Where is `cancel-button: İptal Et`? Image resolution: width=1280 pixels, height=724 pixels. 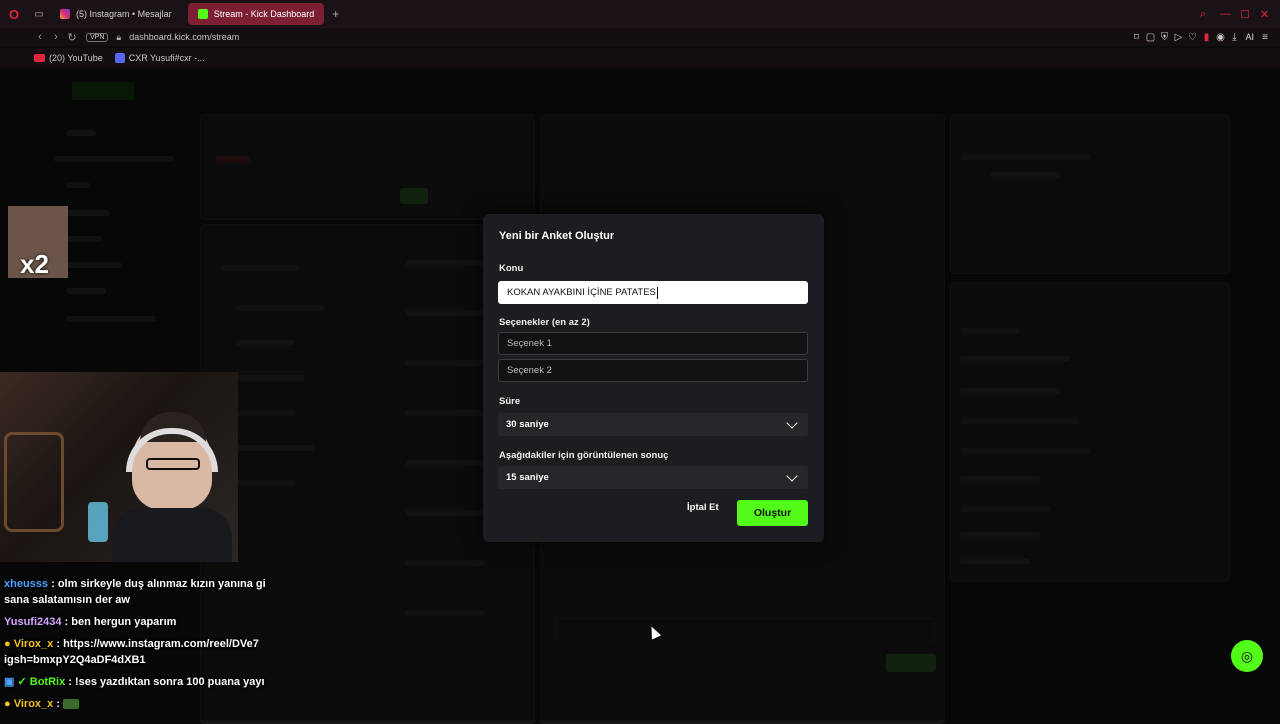 cancel-button: İptal Et is located at coordinates (703, 507).